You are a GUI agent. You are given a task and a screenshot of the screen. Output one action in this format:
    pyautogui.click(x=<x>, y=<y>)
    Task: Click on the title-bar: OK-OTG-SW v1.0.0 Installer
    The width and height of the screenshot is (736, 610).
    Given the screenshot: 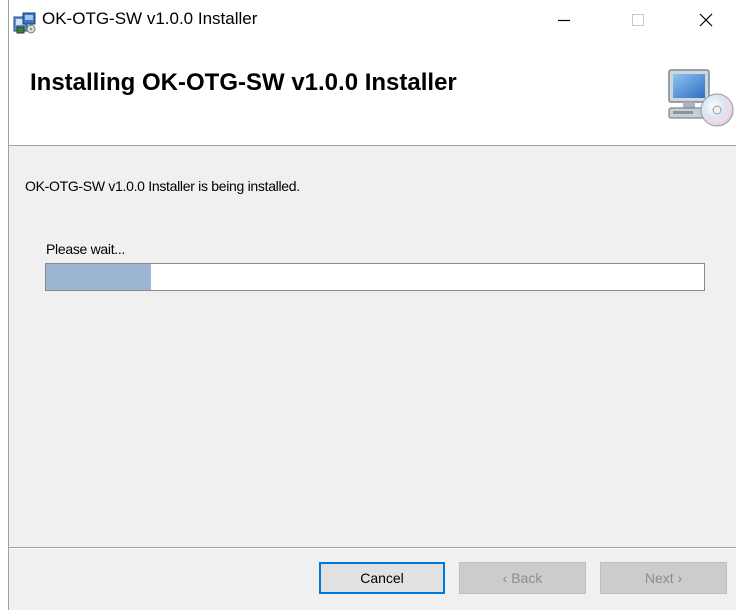 What is the action you would take?
    pyautogui.click(x=372, y=20)
    